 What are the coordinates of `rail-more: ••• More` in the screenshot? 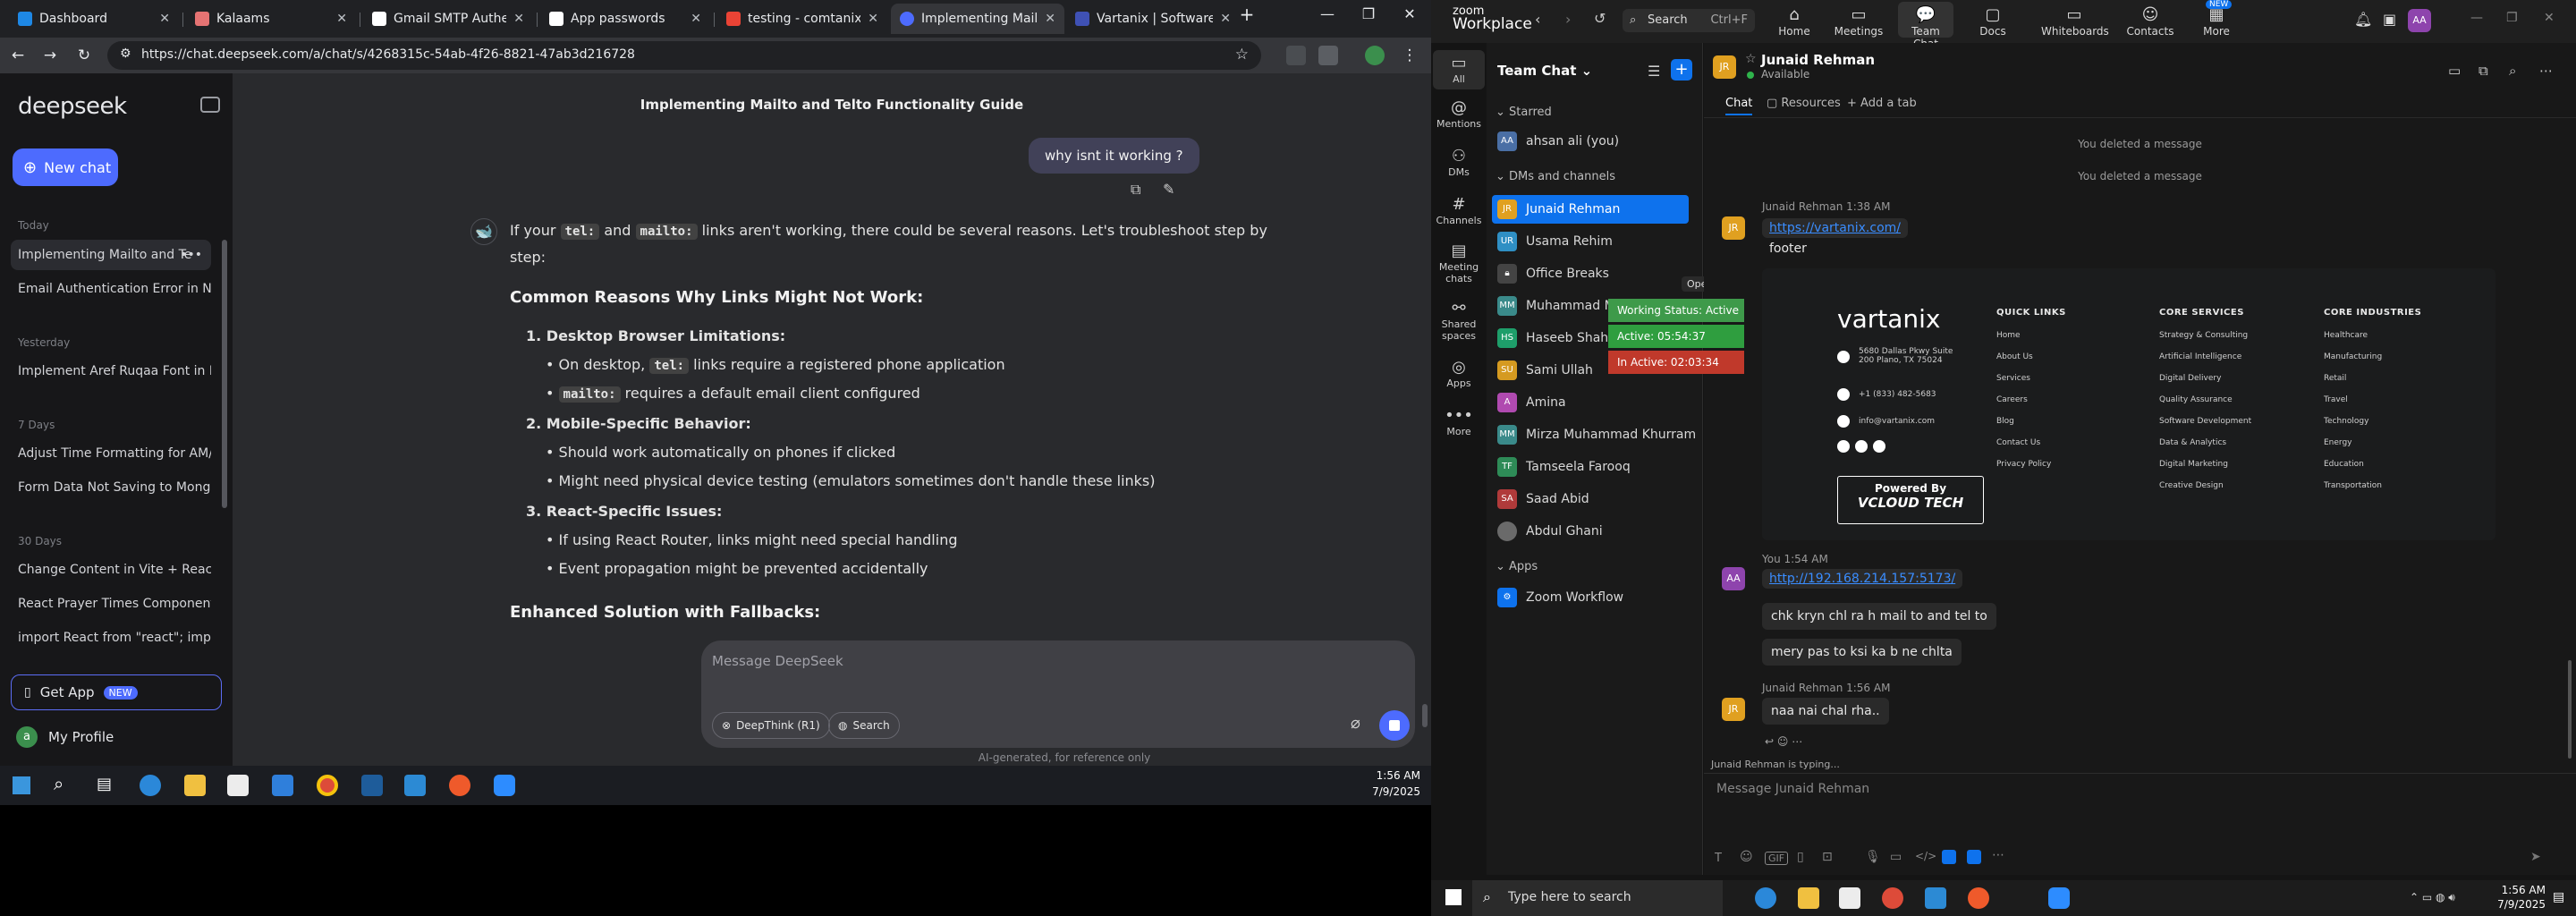 It's located at (1459, 421).